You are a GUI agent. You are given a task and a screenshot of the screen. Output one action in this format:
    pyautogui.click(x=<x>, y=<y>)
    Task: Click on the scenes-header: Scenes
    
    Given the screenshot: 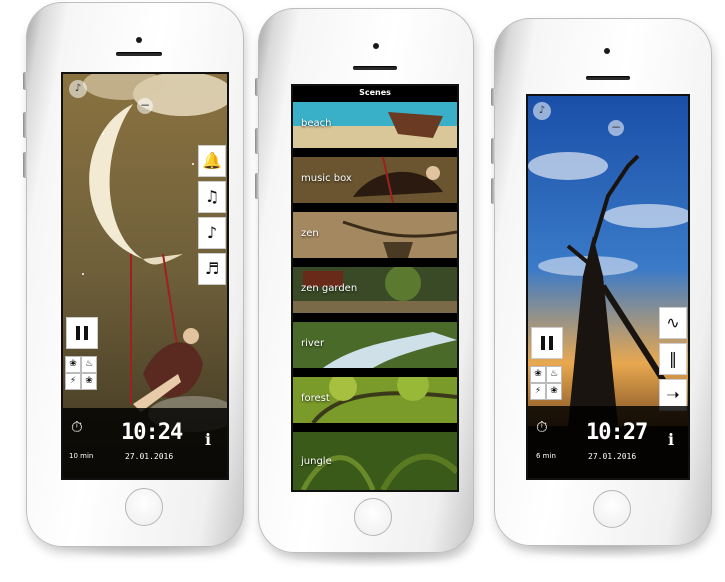 What is the action you would take?
    pyautogui.click(x=375, y=93)
    